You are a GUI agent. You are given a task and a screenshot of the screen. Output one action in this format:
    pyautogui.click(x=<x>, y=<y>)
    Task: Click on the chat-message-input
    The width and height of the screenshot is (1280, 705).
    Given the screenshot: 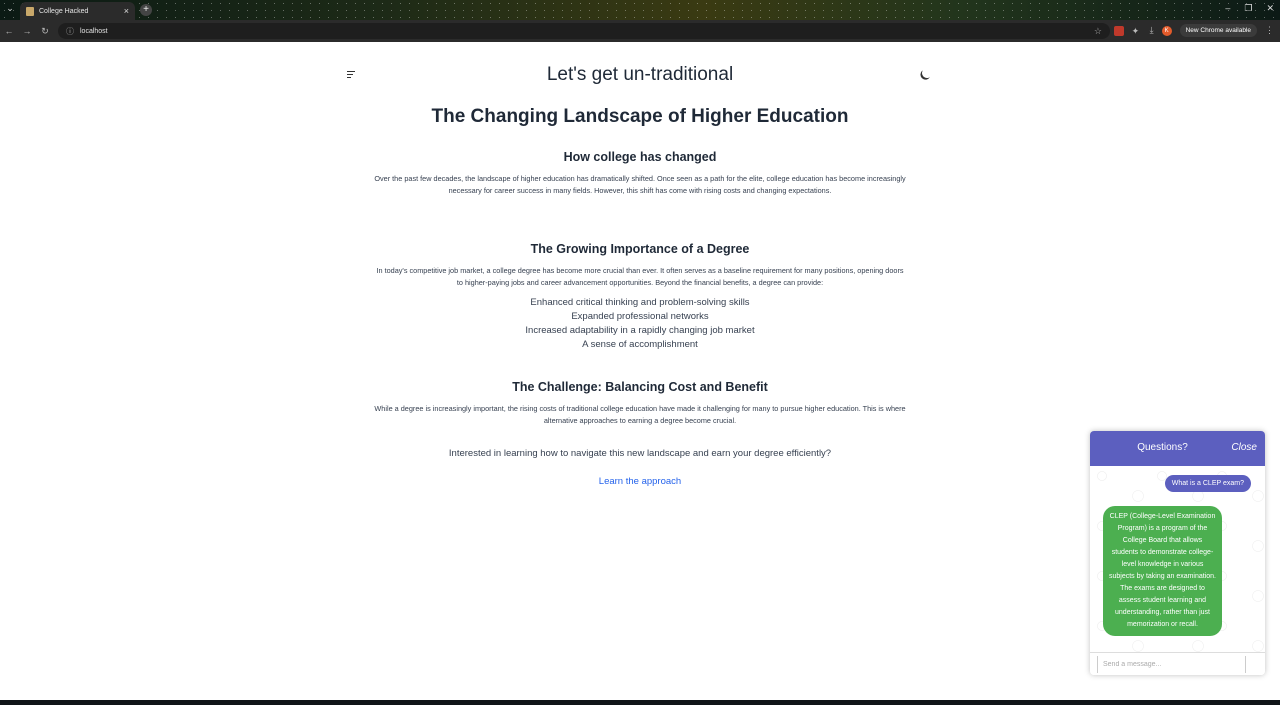 What is the action you would take?
    pyautogui.click(x=1170, y=664)
    